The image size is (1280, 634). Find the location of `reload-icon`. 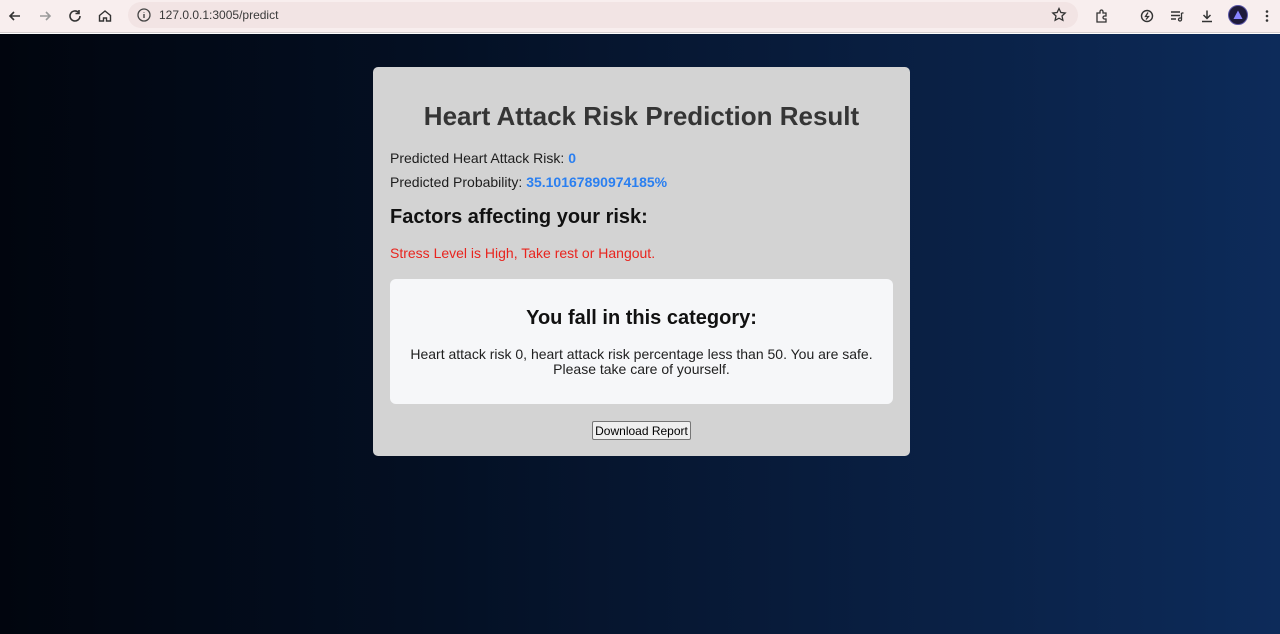

reload-icon is located at coordinates (75, 16).